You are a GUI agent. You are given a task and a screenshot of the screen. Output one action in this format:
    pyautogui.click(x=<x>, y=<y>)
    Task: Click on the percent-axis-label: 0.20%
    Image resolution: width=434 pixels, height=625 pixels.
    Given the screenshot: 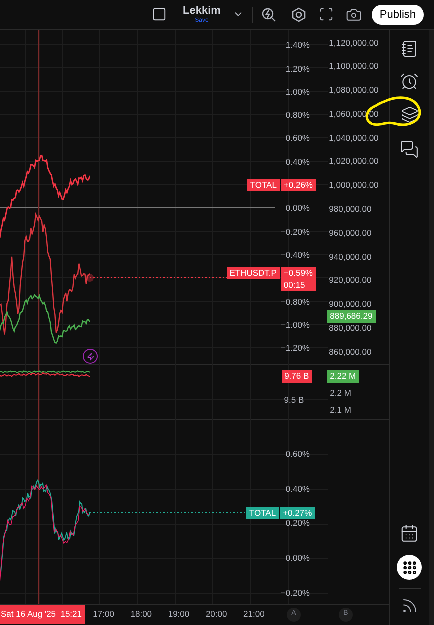 What is the action you would take?
    pyautogui.click(x=298, y=523)
    